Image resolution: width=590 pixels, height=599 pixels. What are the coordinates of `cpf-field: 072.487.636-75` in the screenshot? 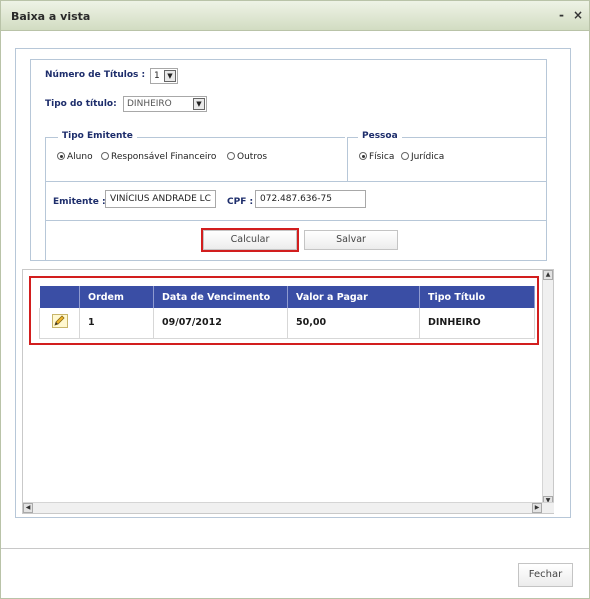 It's located at (310, 199).